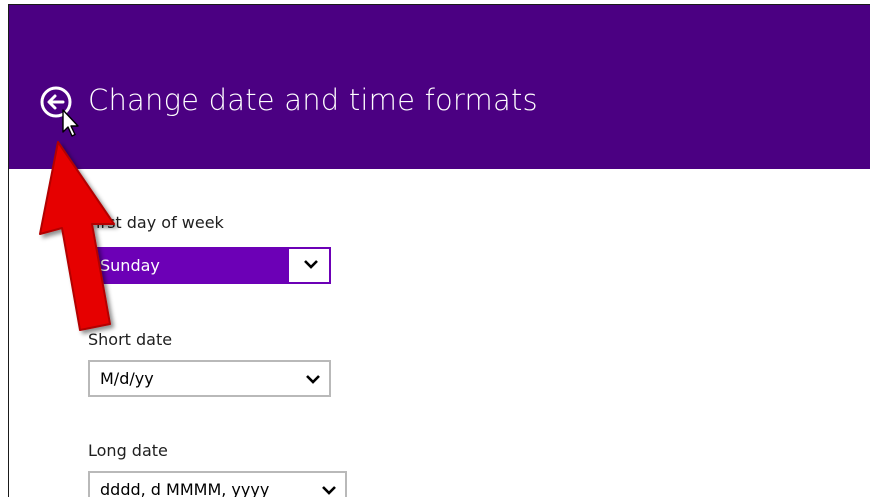  Describe the element at coordinates (130, 339) in the screenshot. I see `short-date-label: Short date` at that location.